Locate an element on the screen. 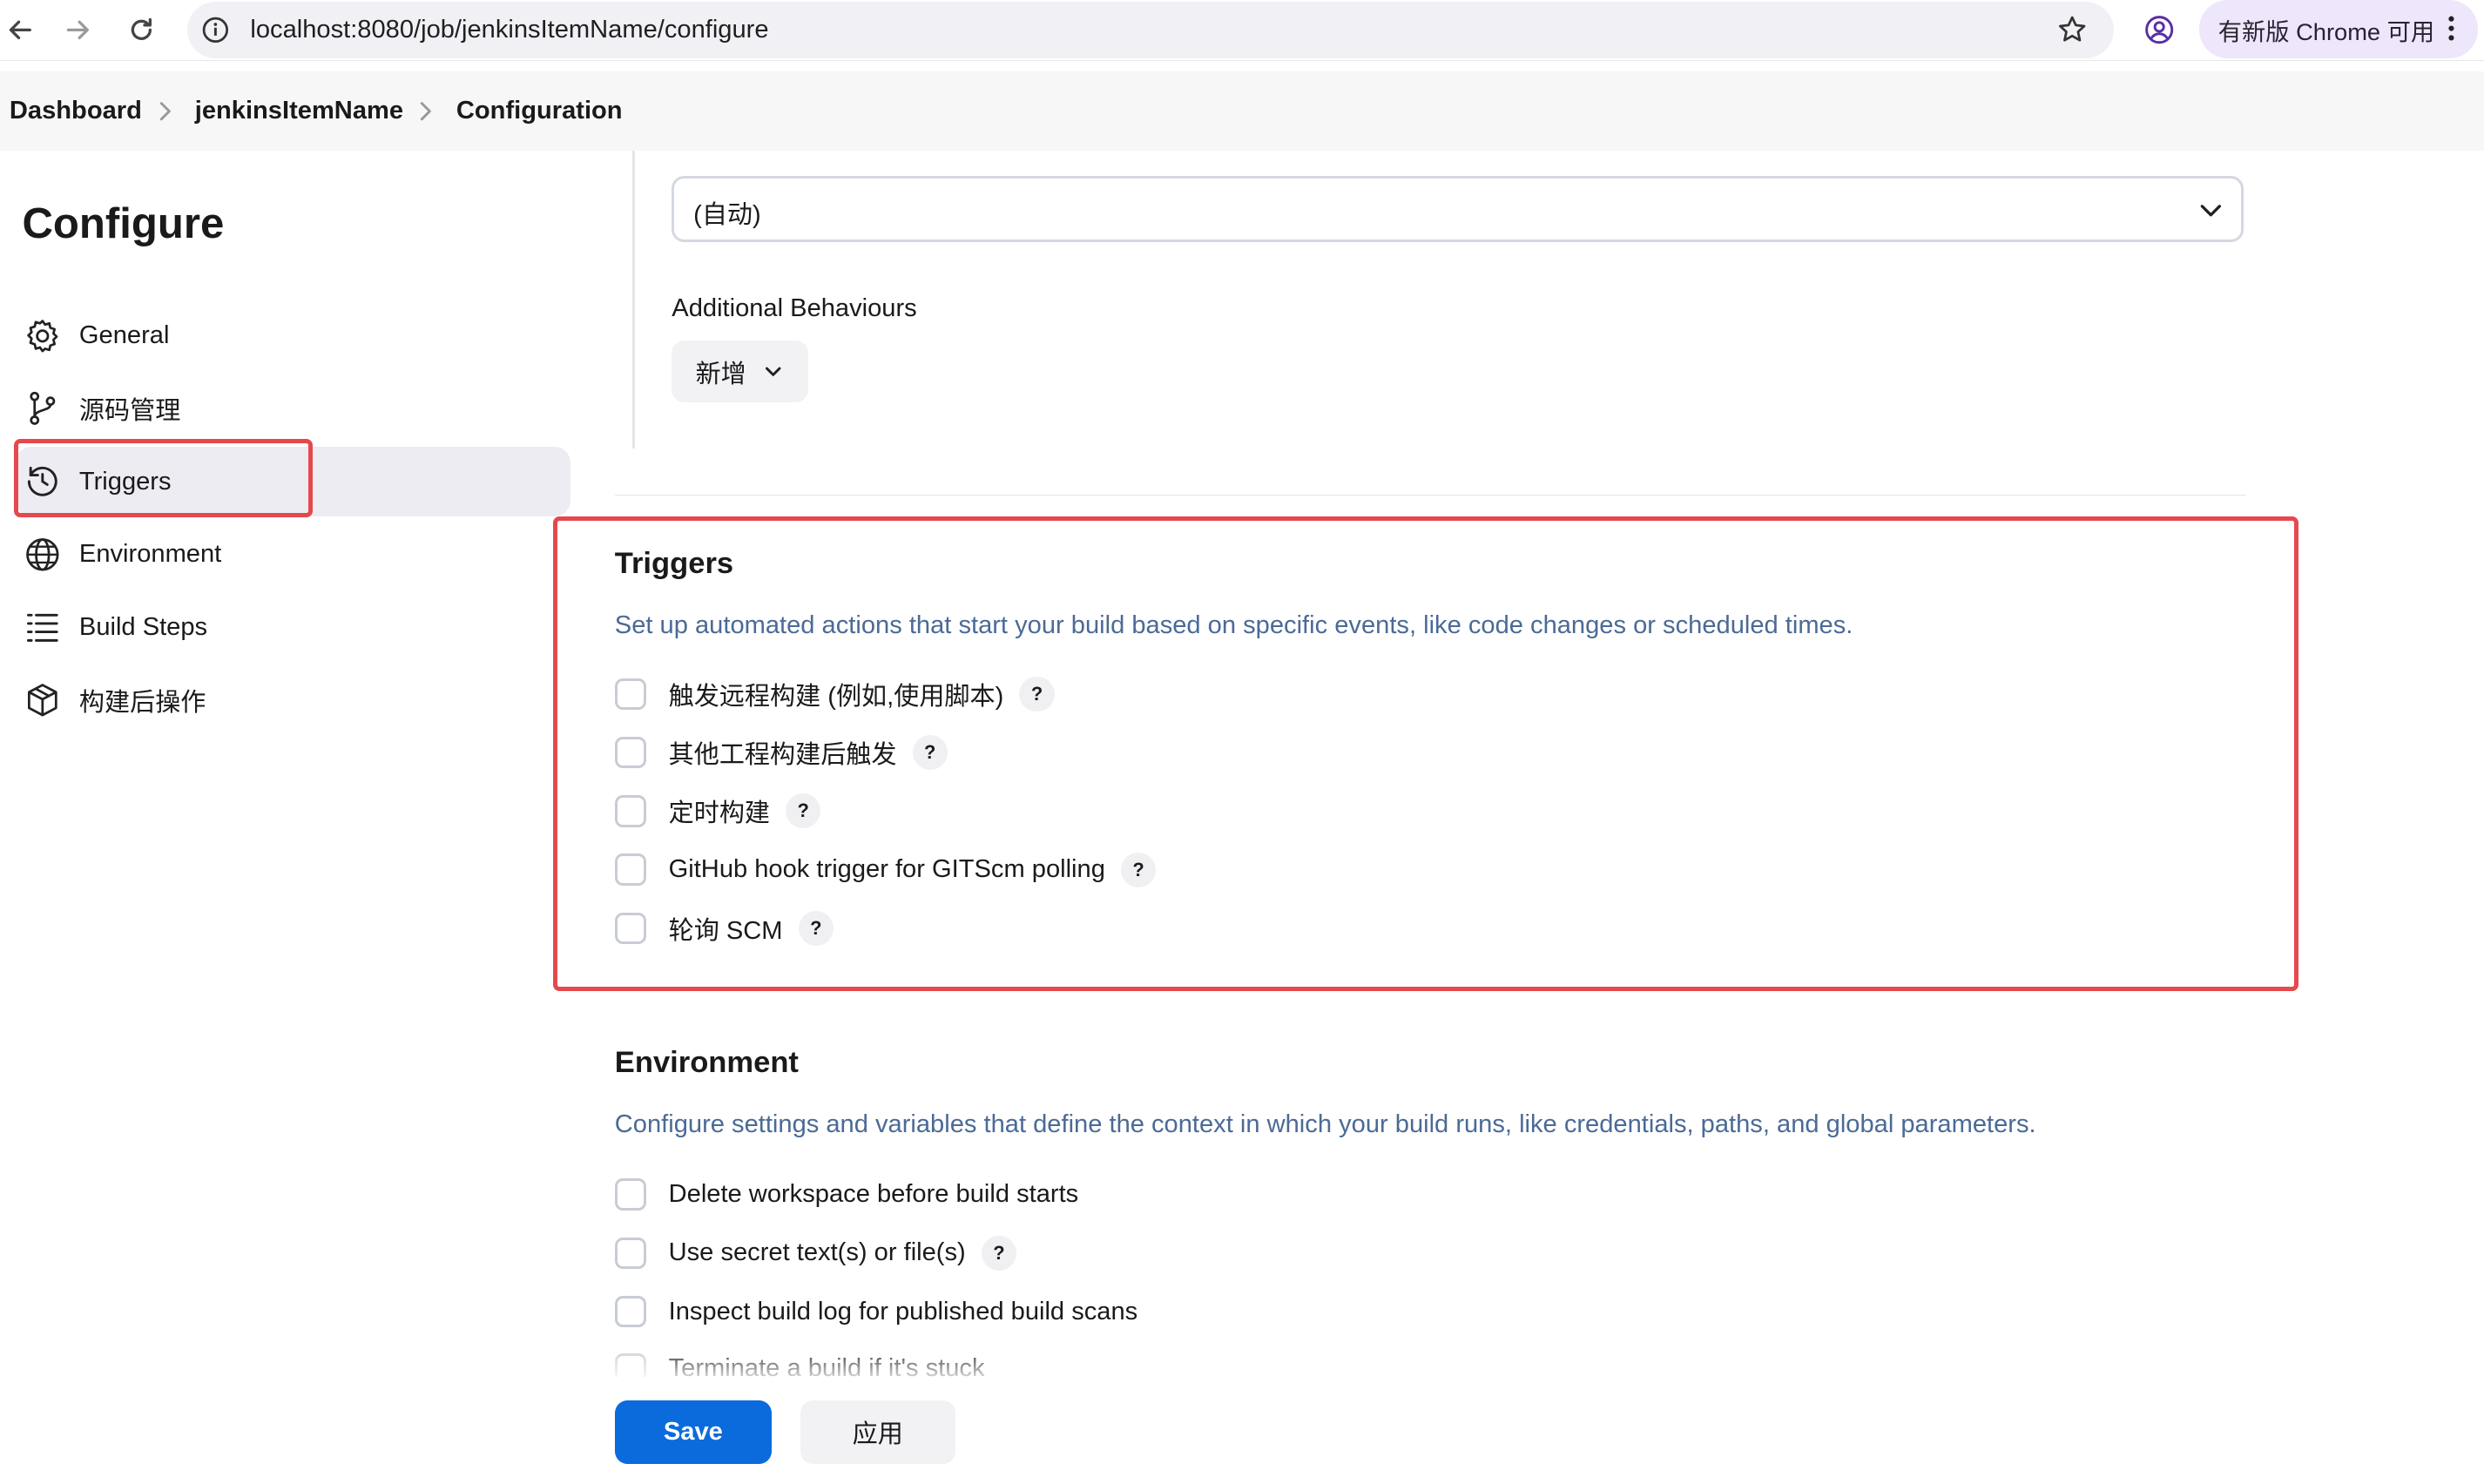 This screenshot has width=2484, height=1484. sidebar-item-label: 构建后操作 is located at coordinates (142, 703).